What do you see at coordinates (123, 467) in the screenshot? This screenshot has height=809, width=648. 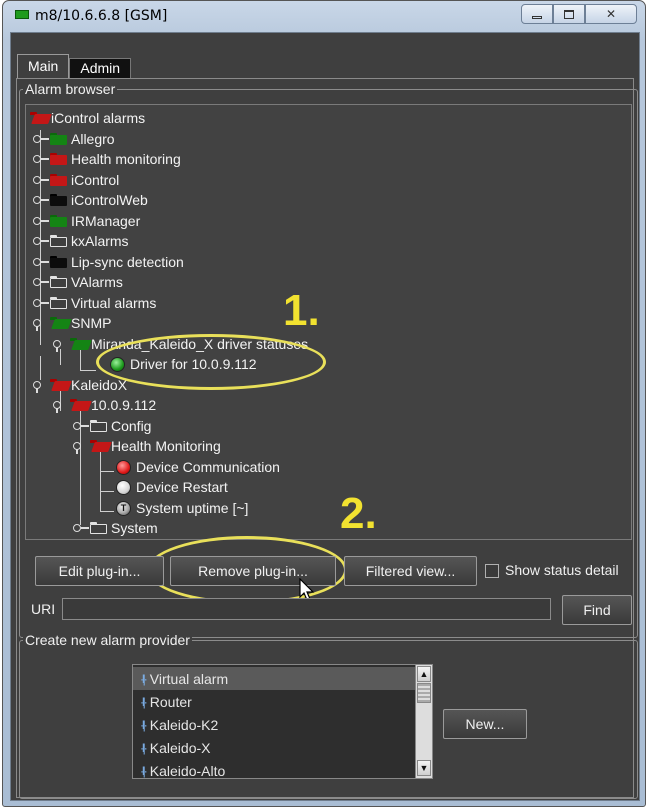 I see `status-red-icon` at bounding box center [123, 467].